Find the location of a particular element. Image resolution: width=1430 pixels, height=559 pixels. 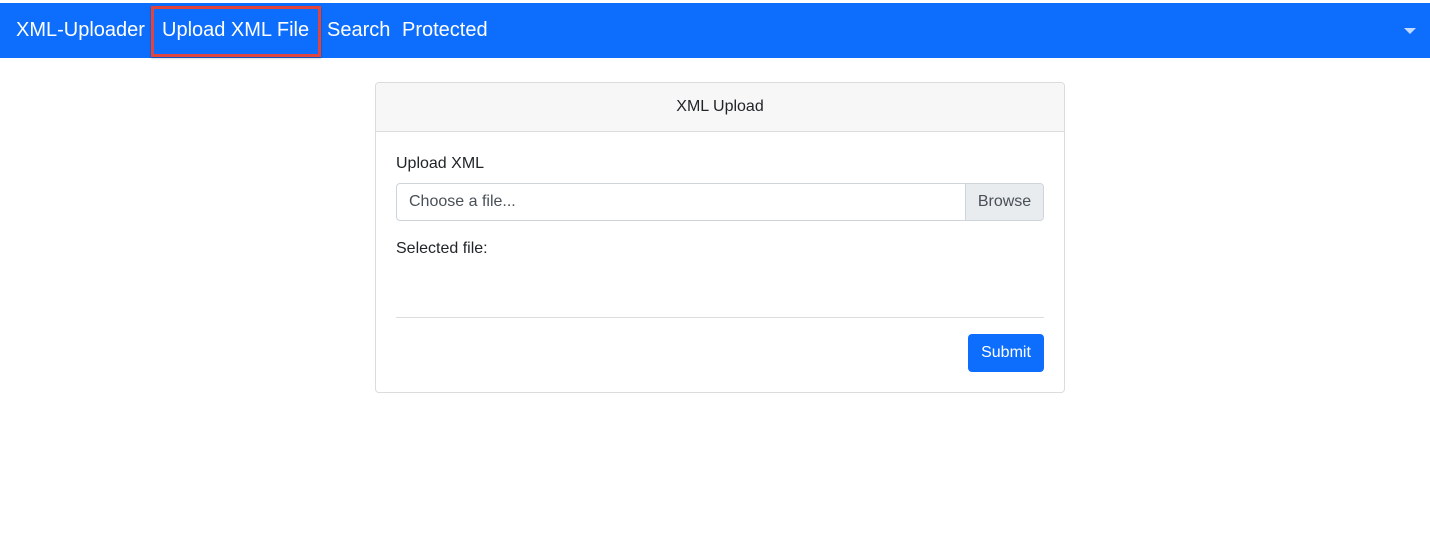

browse-button: Browse is located at coordinates (1004, 202).